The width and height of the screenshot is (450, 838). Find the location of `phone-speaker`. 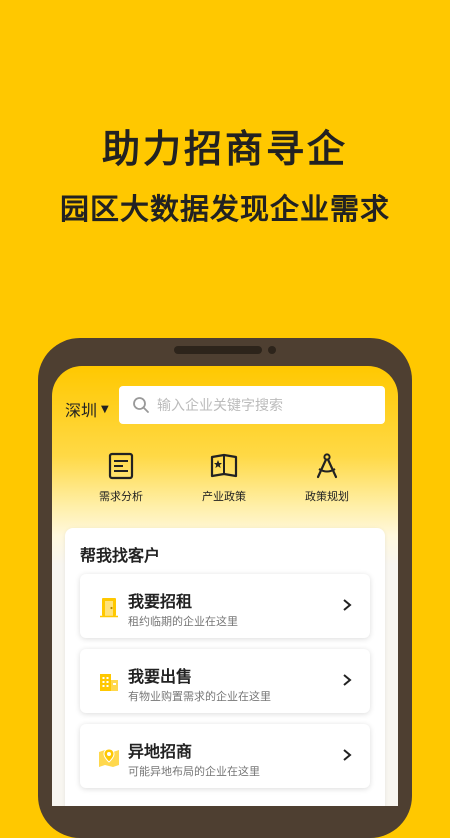

phone-speaker is located at coordinates (218, 350).